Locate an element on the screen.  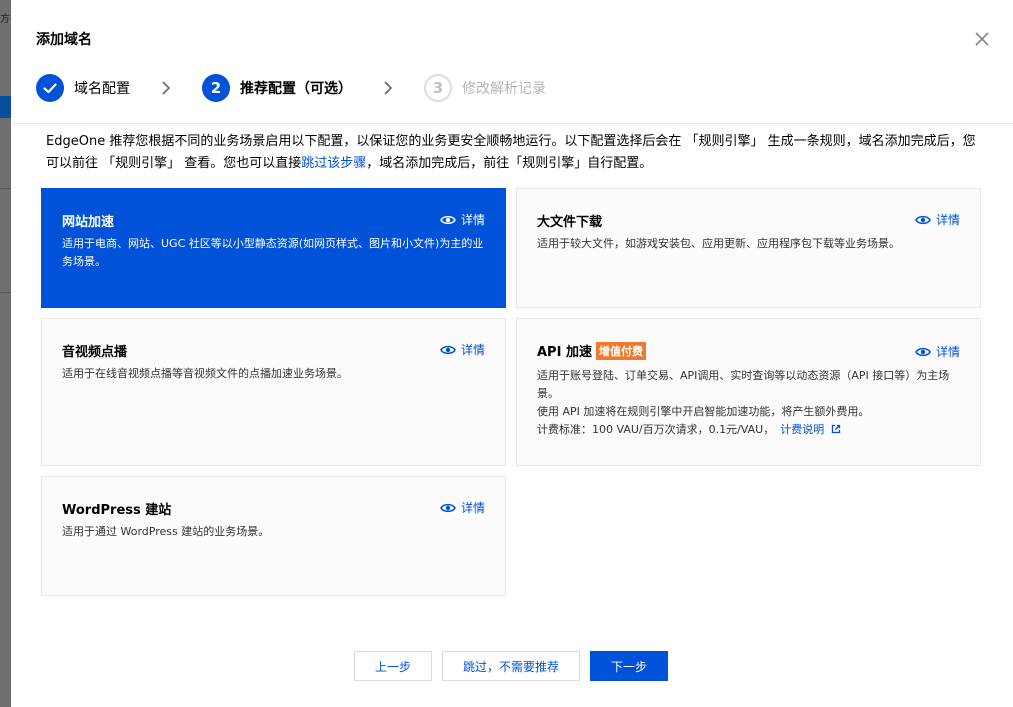
background-text-fragment: 方 is located at coordinates (5, 19).